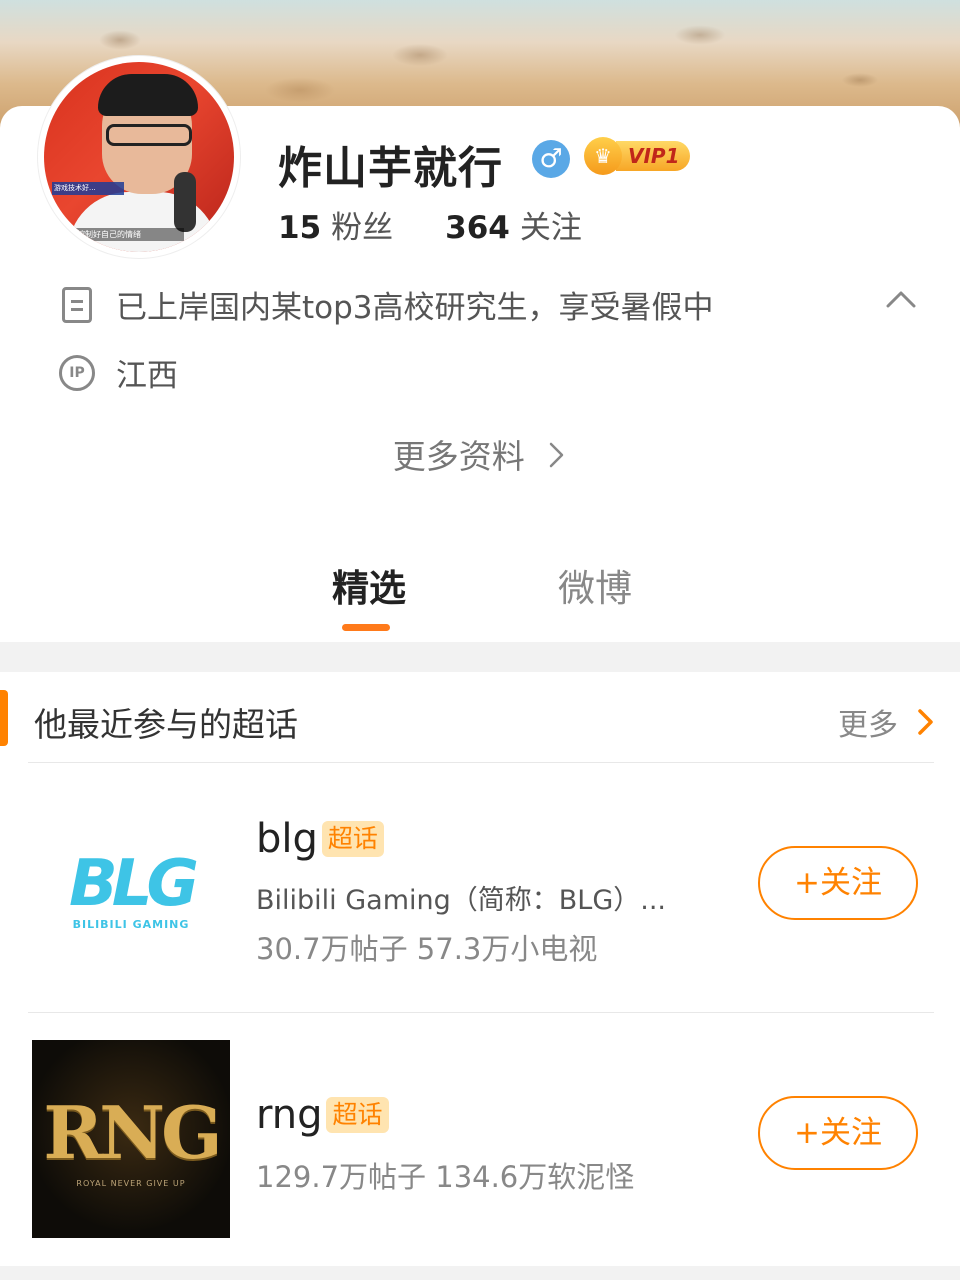 This screenshot has width=960, height=1280. I want to click on blg-logo: BLG BILIBILI GAMING, so click(131, 891).